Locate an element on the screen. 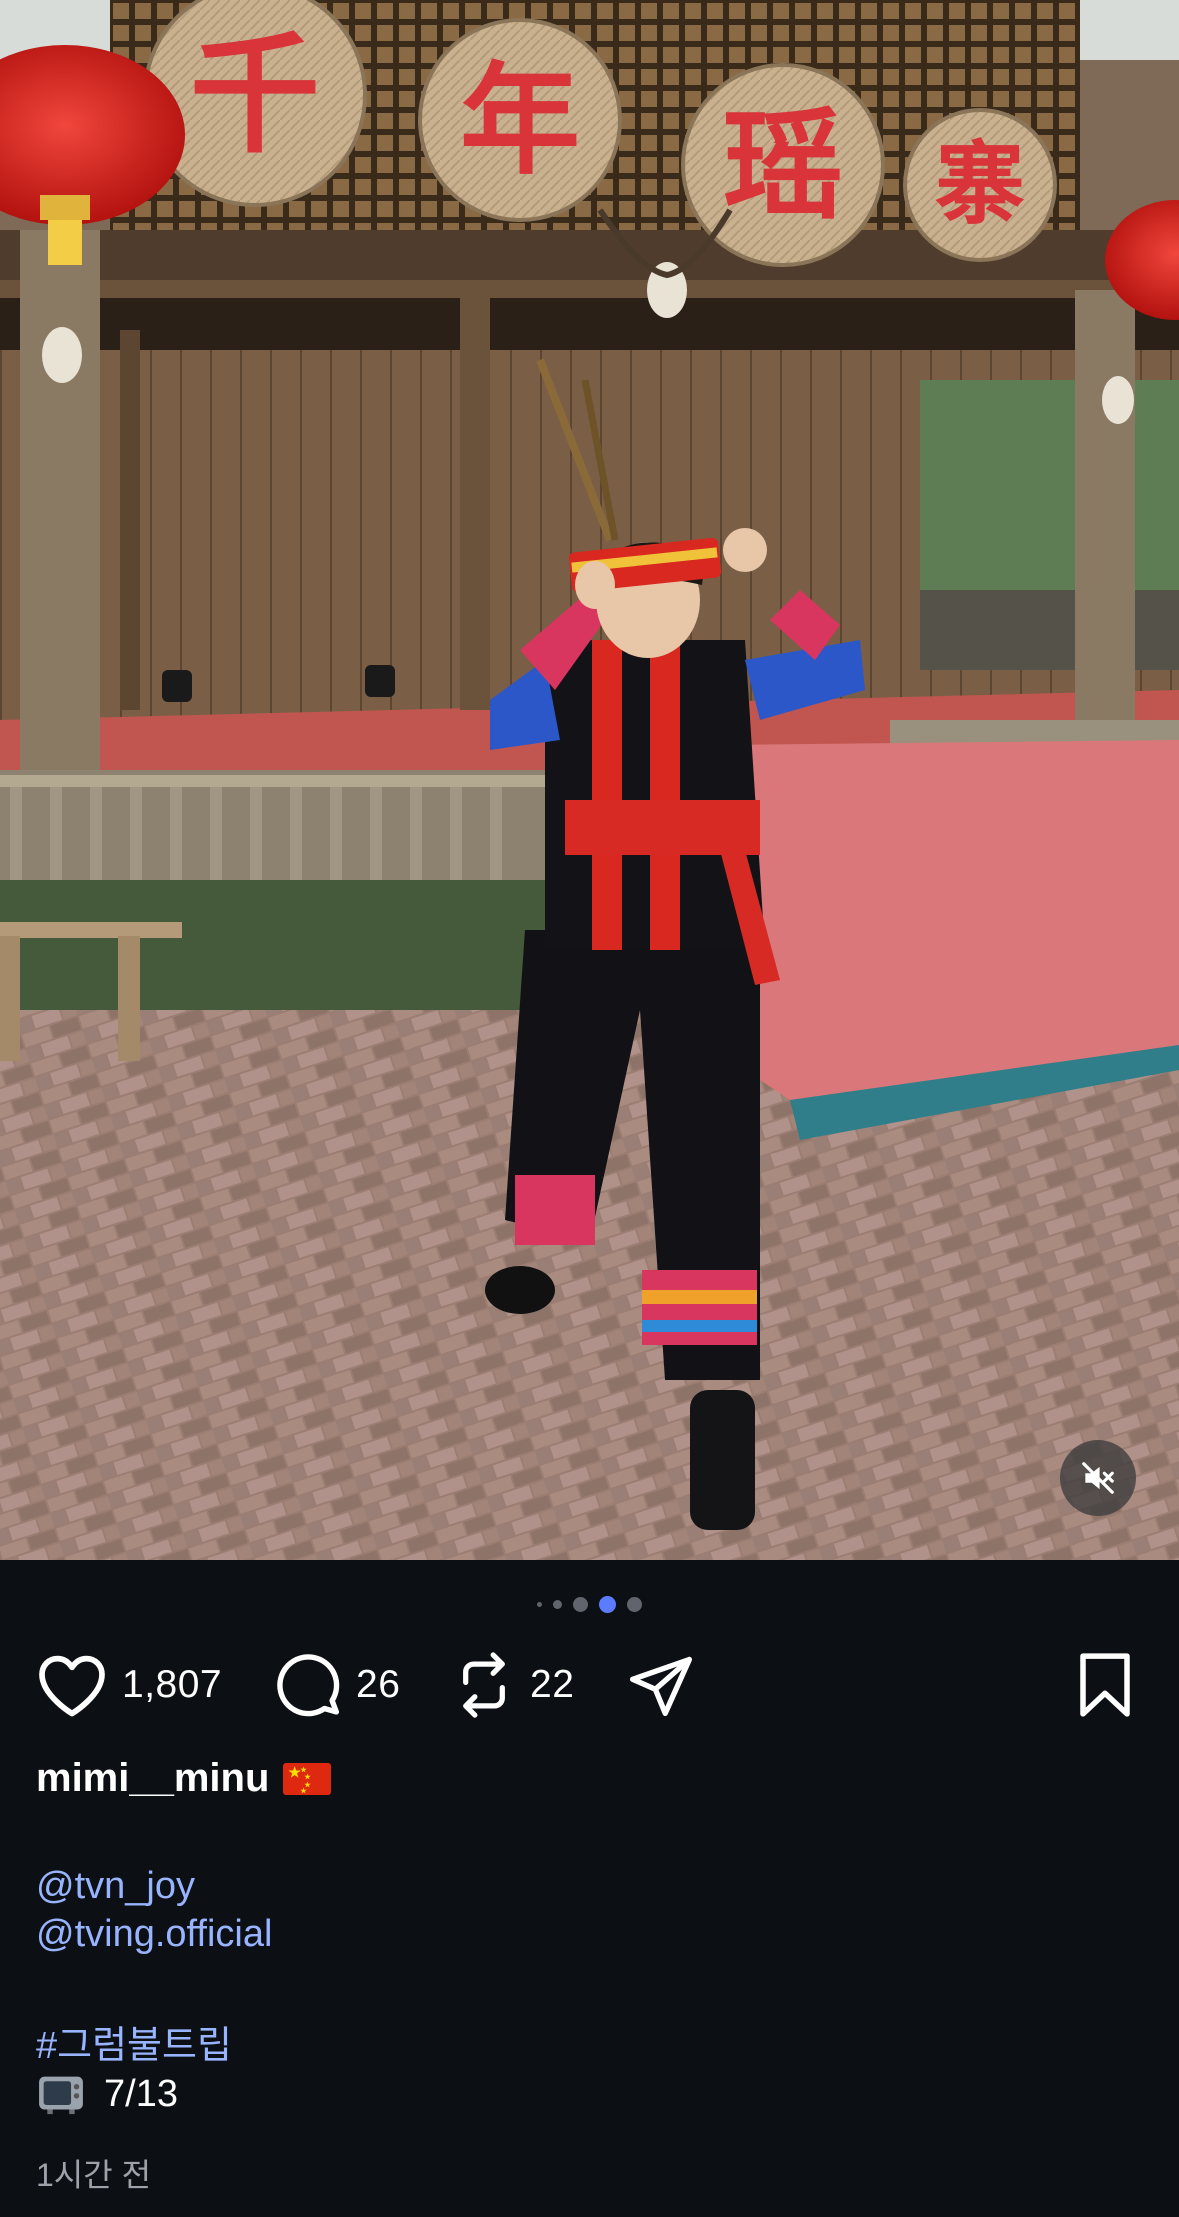 The height and width of the screenshot is (2217, 1179). comment-count: 26 is located at coordinates (378, 1684).